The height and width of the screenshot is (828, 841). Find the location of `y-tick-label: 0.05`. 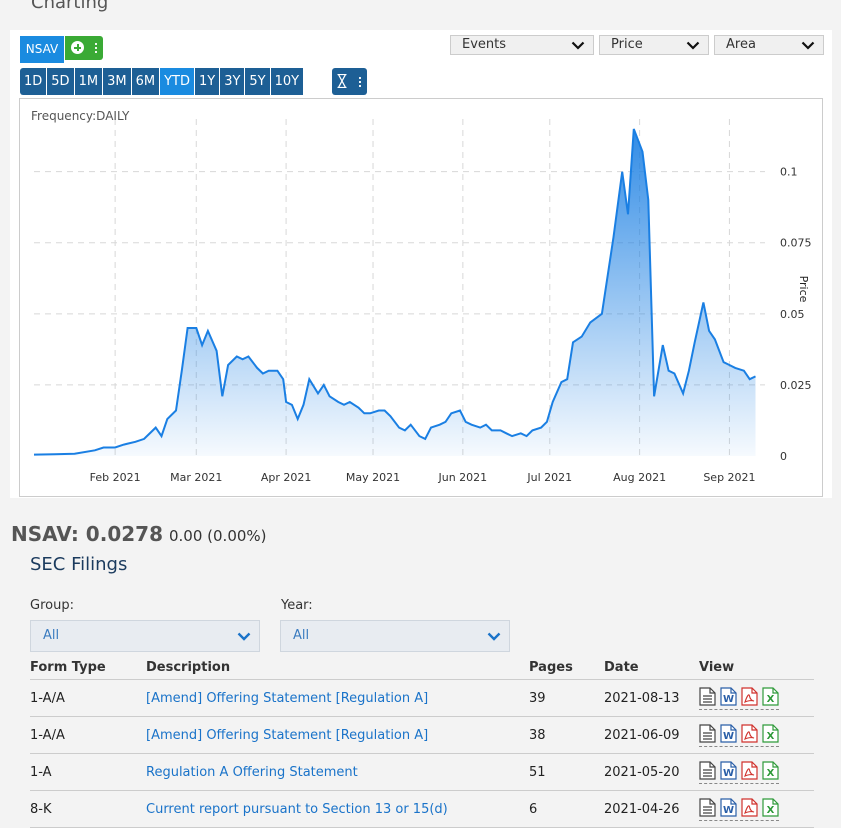

y-tick-label: 0.05 is located at coordinates (792, 314).